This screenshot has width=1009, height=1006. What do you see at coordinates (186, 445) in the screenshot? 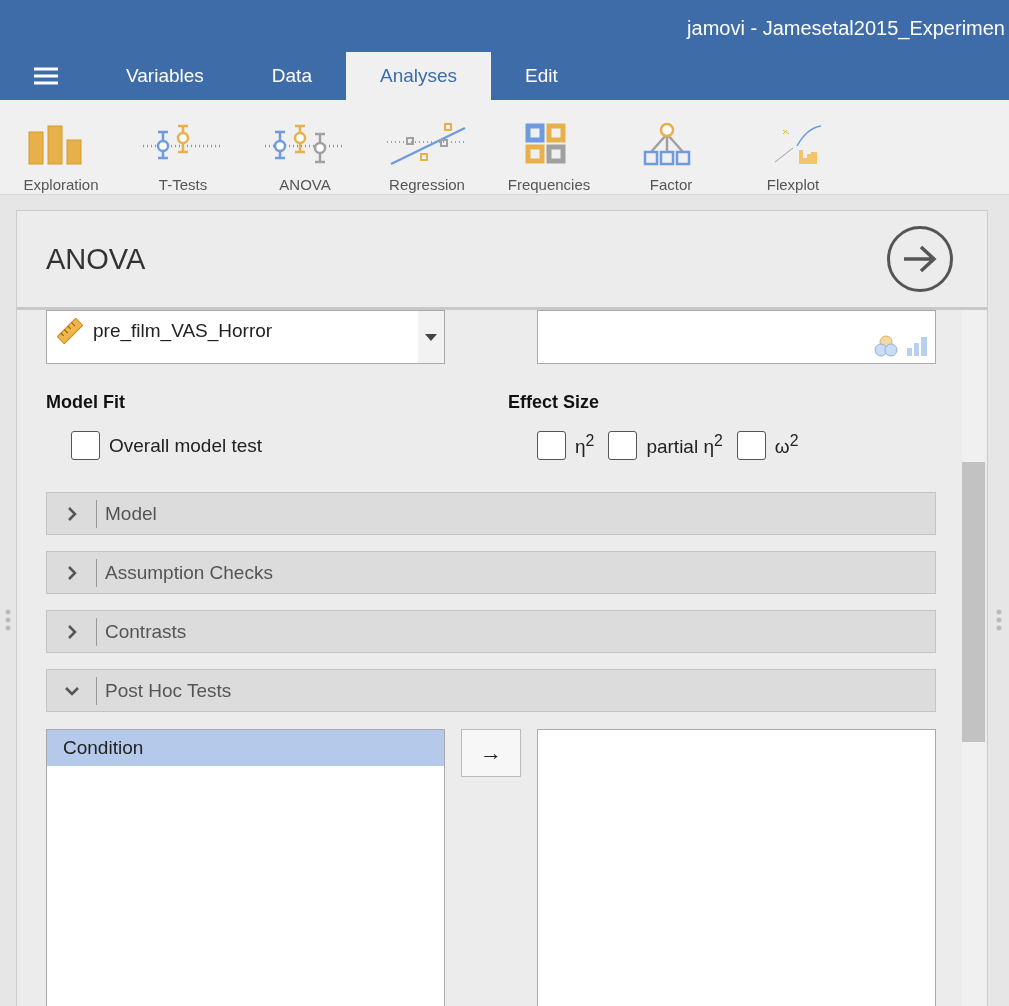
I see `option-label: Overall model test` at bounding box center [186, 445].